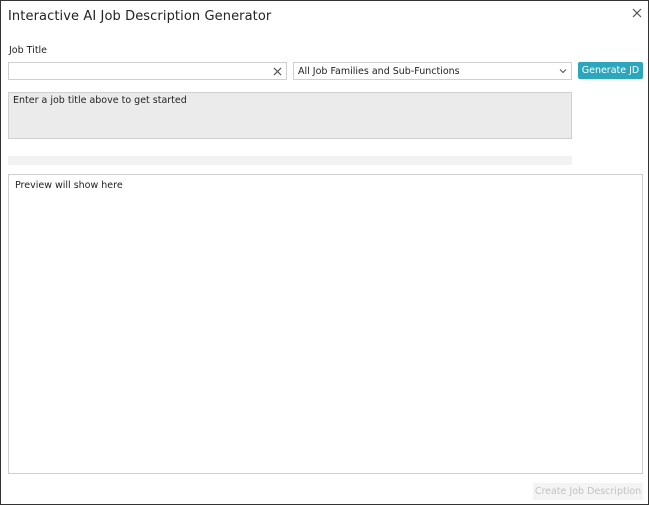 Image resolution: width=649 pixels, height=505 pixels. Describe the element at coordinates (142, 71) in the screenshot. I see `job-title-input` at that location.